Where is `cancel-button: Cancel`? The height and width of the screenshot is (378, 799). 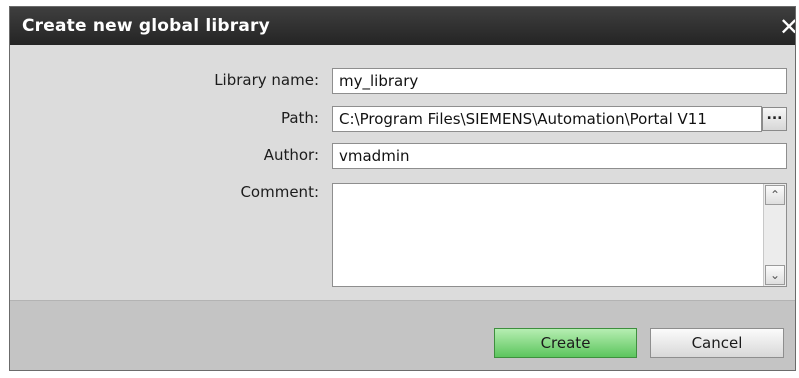 cancel-button: Cancel is located at coordinates (717, 343).